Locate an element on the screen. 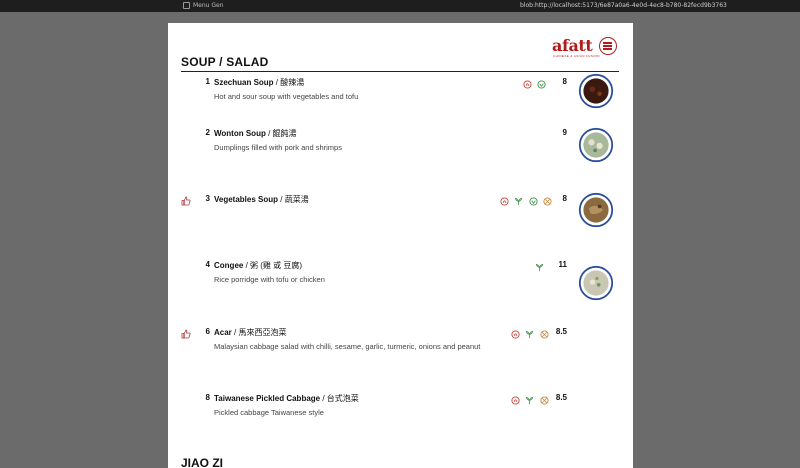  brand-logo: afatt CHINESE & ASIAN FUSION is located at coordinates (586, 48).